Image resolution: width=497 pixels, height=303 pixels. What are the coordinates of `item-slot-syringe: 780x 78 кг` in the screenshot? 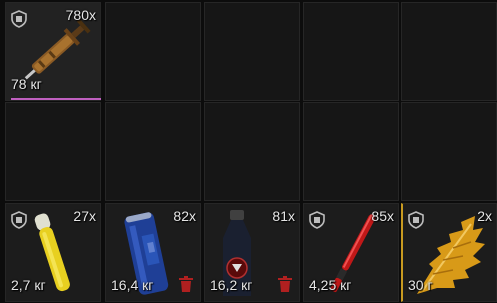 It's located at (53, 51).